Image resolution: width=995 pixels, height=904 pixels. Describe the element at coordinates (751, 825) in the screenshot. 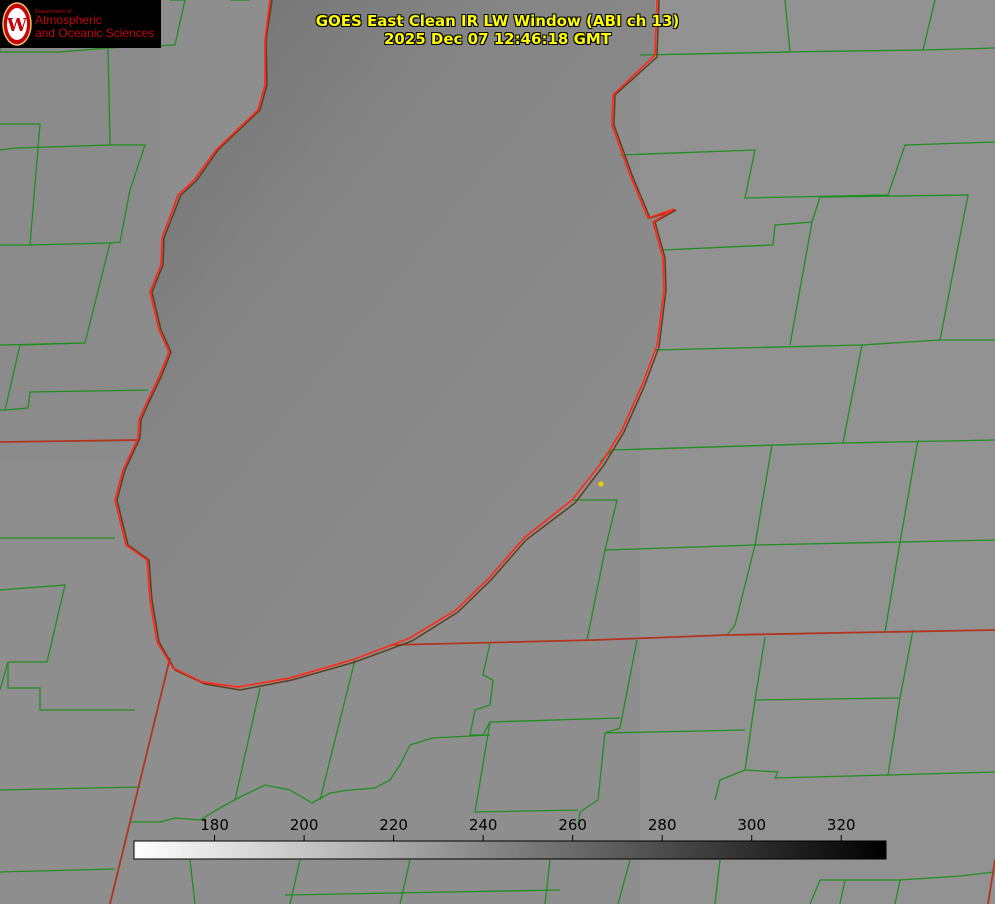

I see `colorbar-tick-label: 300` at that location.